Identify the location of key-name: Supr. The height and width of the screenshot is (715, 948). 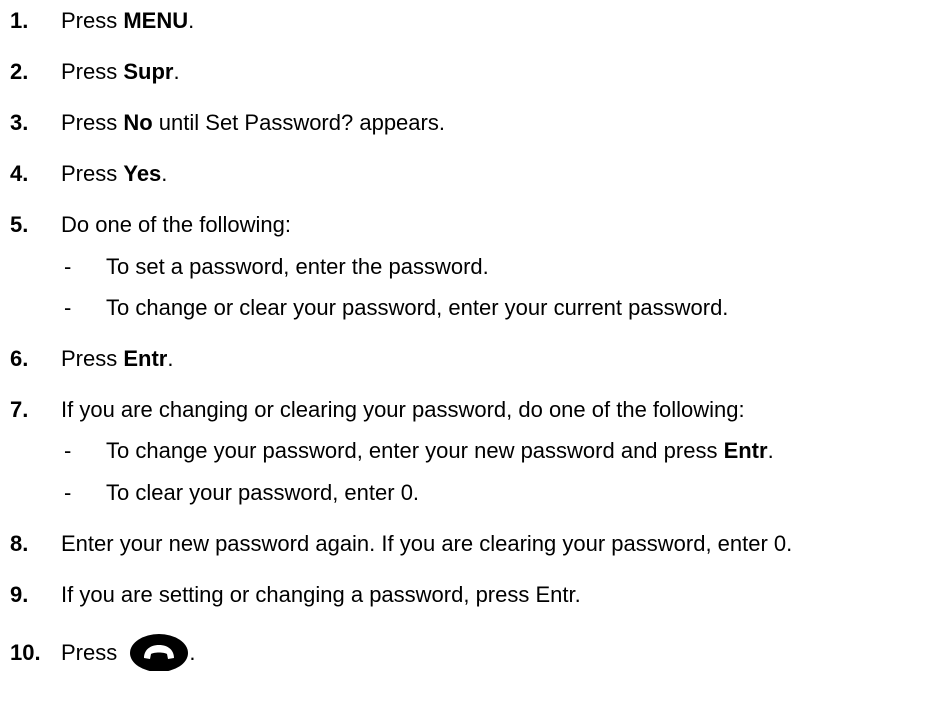
(148, 71).